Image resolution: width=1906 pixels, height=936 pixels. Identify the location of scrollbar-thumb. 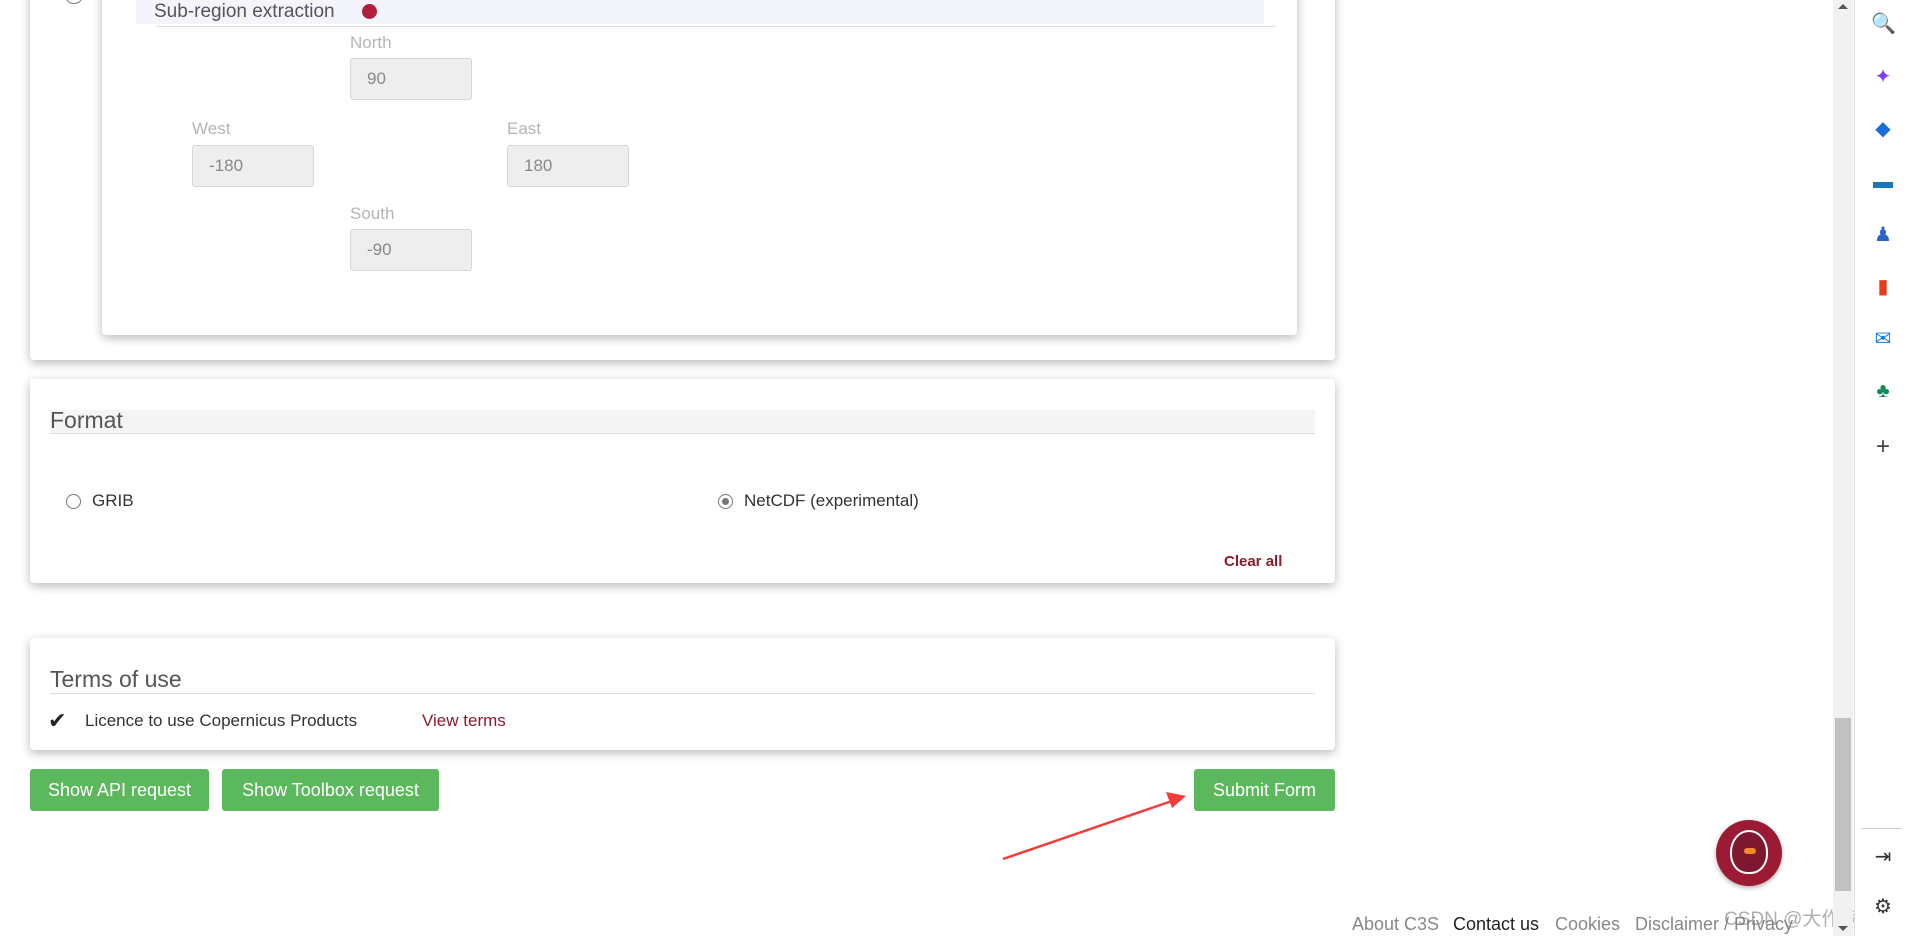
(1843, 804).